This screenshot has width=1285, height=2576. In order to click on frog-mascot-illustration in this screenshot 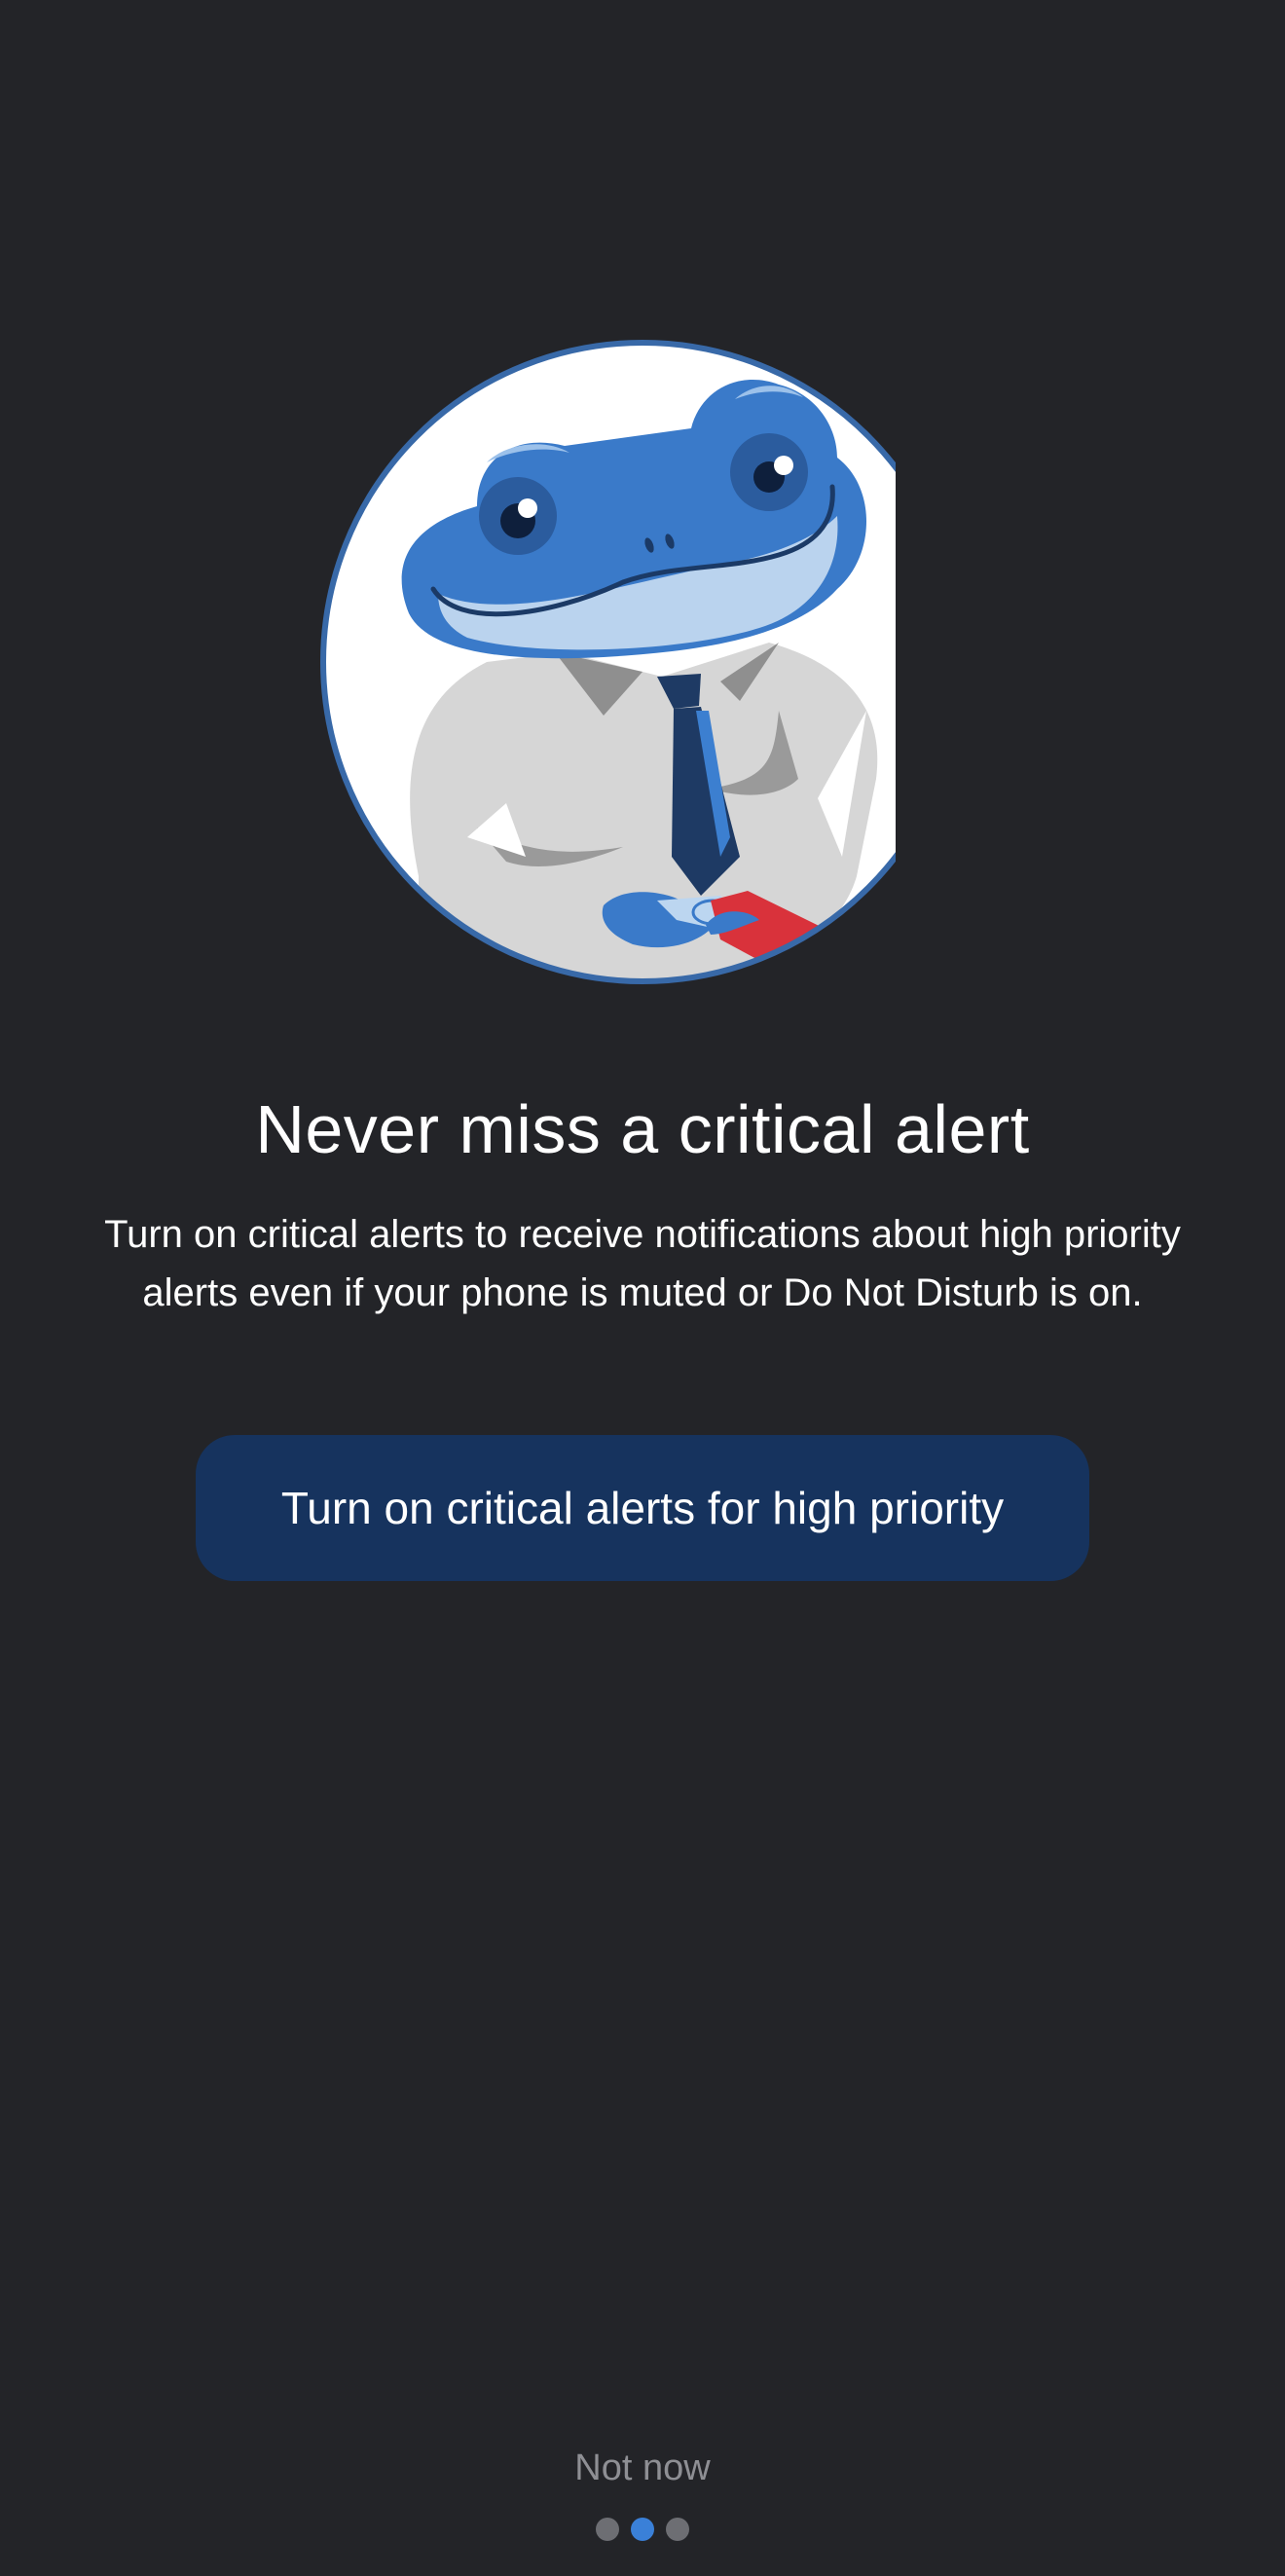, I will do `click(608, 662)`.